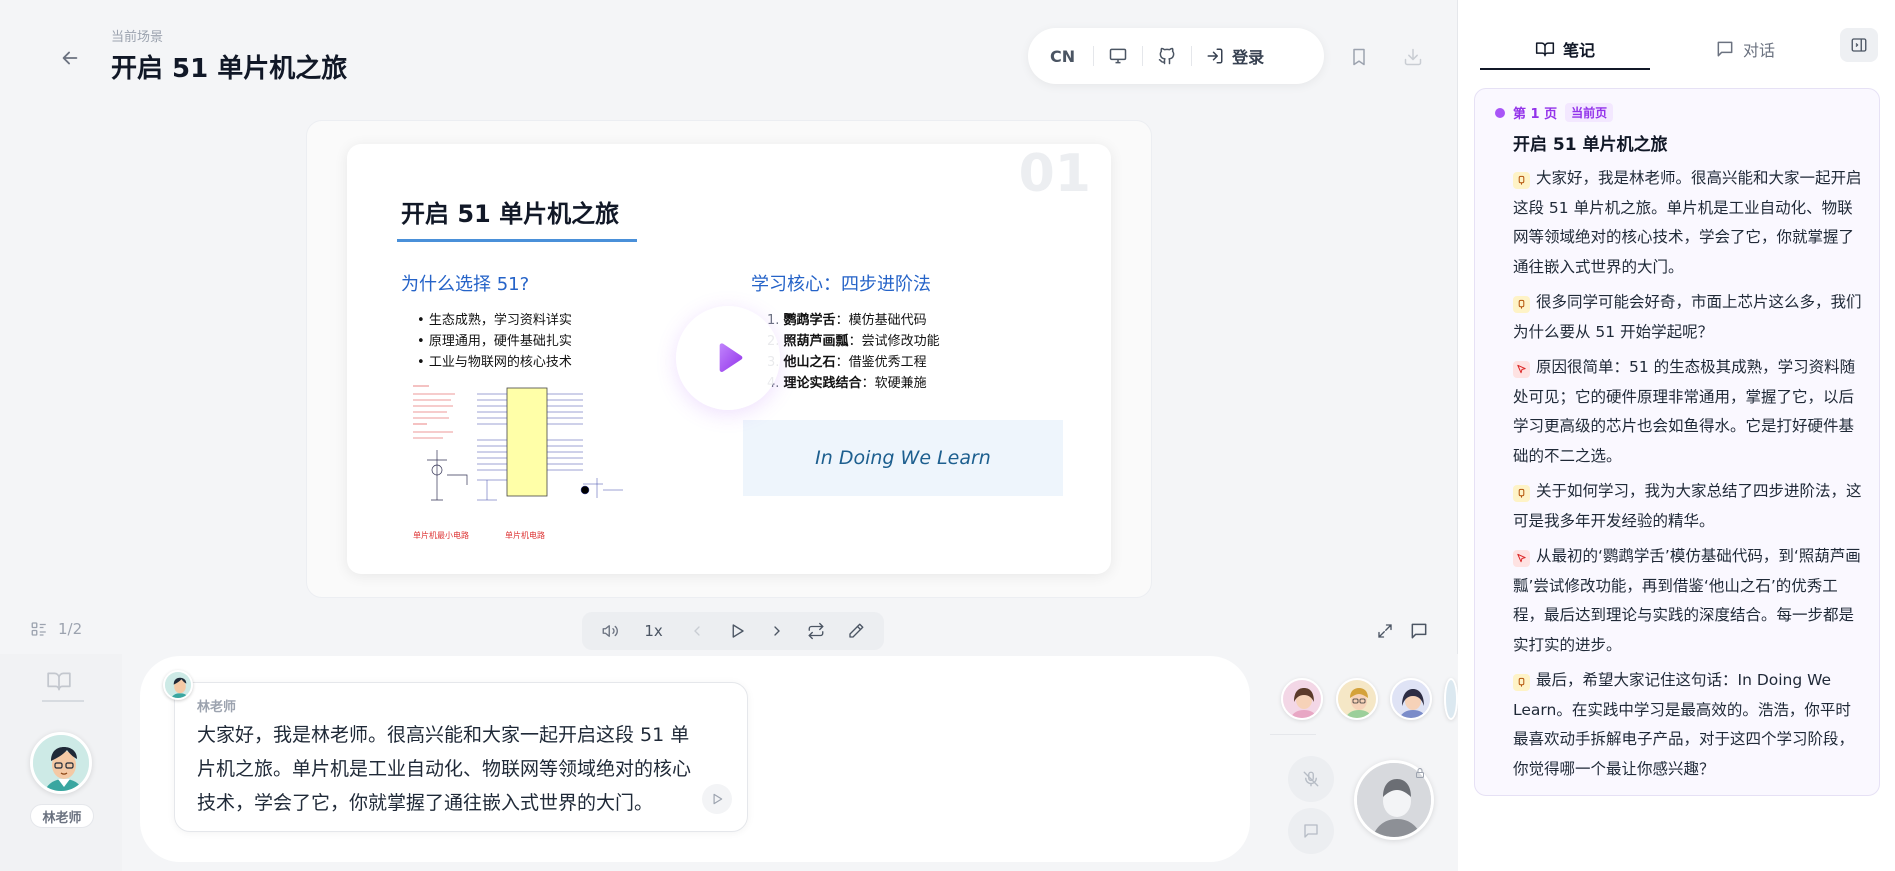  Describe the element at coordinates (1590, 145) in the screenshot. I see `note-title: 开启 51 单片机之旅` at that location.